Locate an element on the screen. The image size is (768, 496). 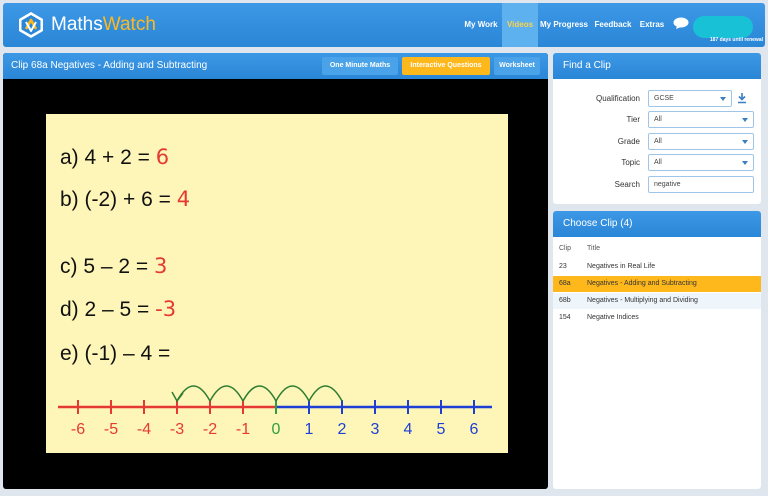
clip-number: 154 is located at coordinates (565, 317).